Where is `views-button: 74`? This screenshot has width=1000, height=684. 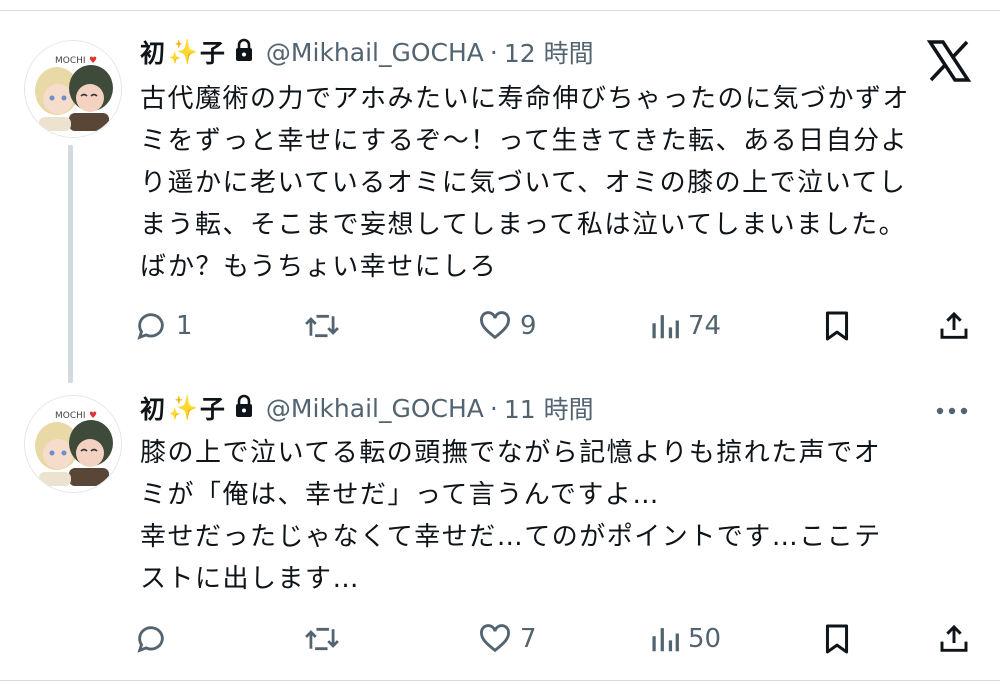
views-button: 74 is located at coordinates (685, 326).